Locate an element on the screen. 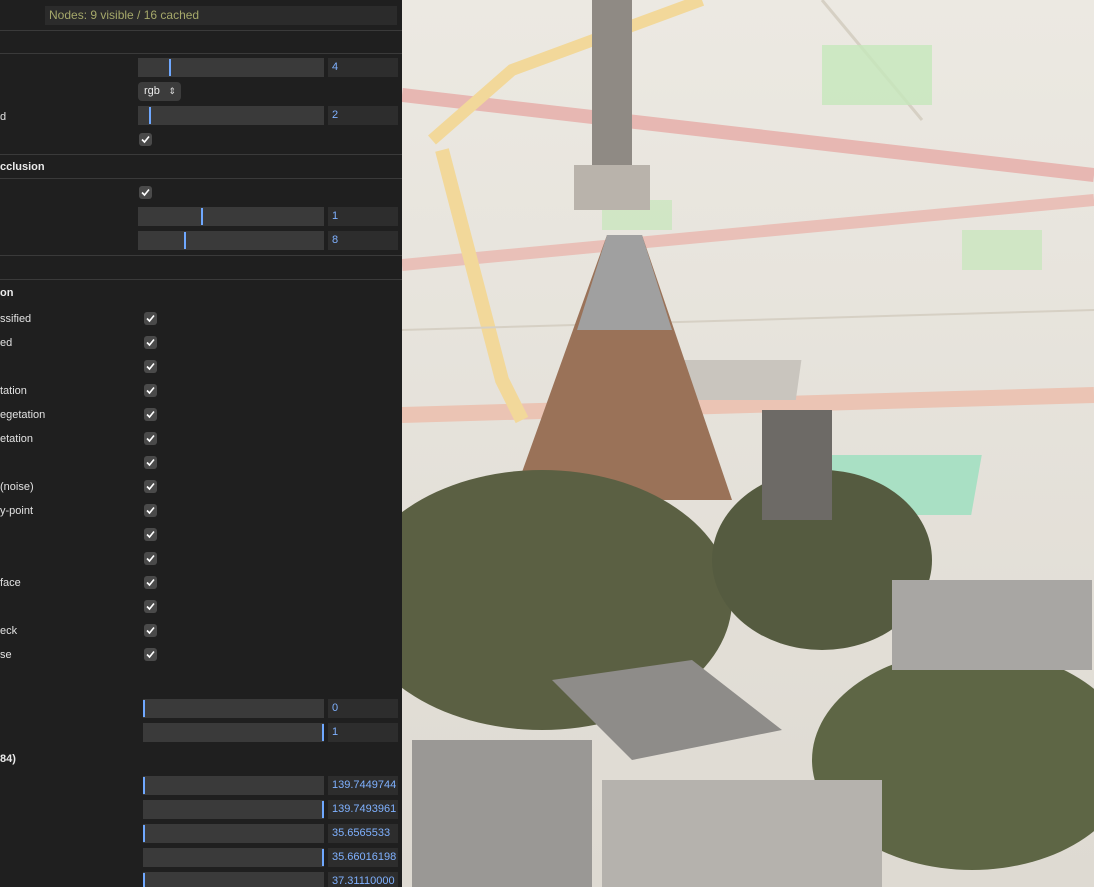 The height and width of the screenshot is (887, 1094). classification-section-title: on is located at coordinates (7, 293).